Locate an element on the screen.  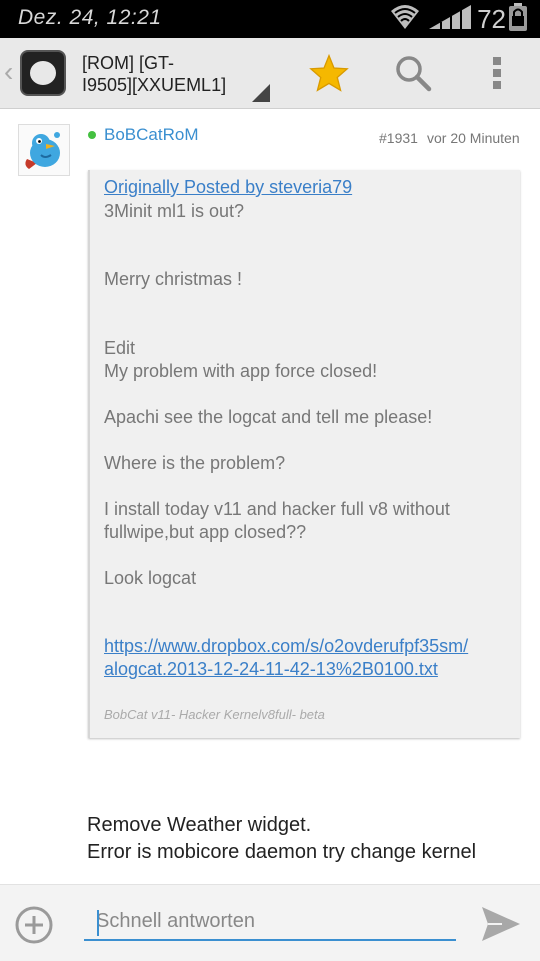
thread-title-line2: I9505][XXUEML1] is located at coordinates (154, 85).